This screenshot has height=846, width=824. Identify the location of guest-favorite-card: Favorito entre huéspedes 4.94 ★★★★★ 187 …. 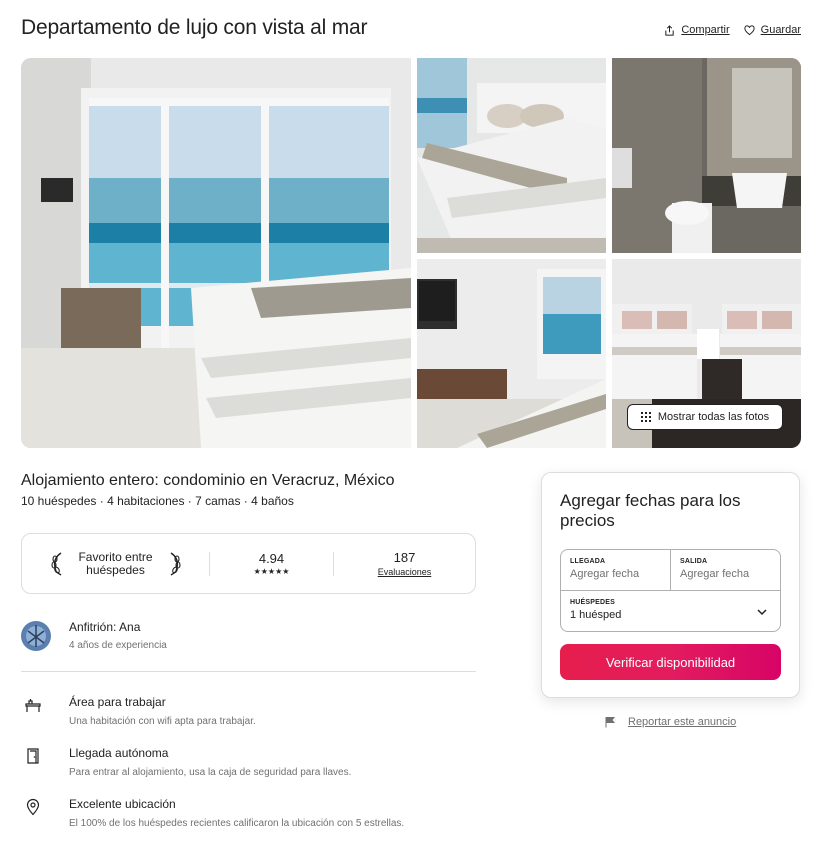
(248, 563).